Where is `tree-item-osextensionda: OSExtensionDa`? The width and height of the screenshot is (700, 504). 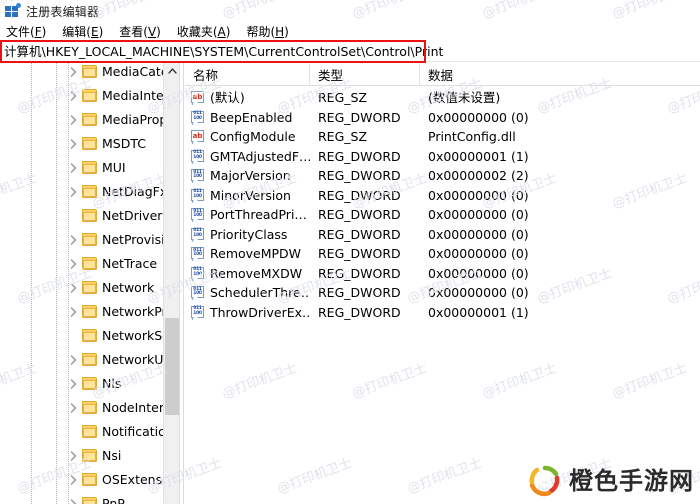
tree-item-osextensionda: OSExtensionDa is located at coordinates (89, 479).